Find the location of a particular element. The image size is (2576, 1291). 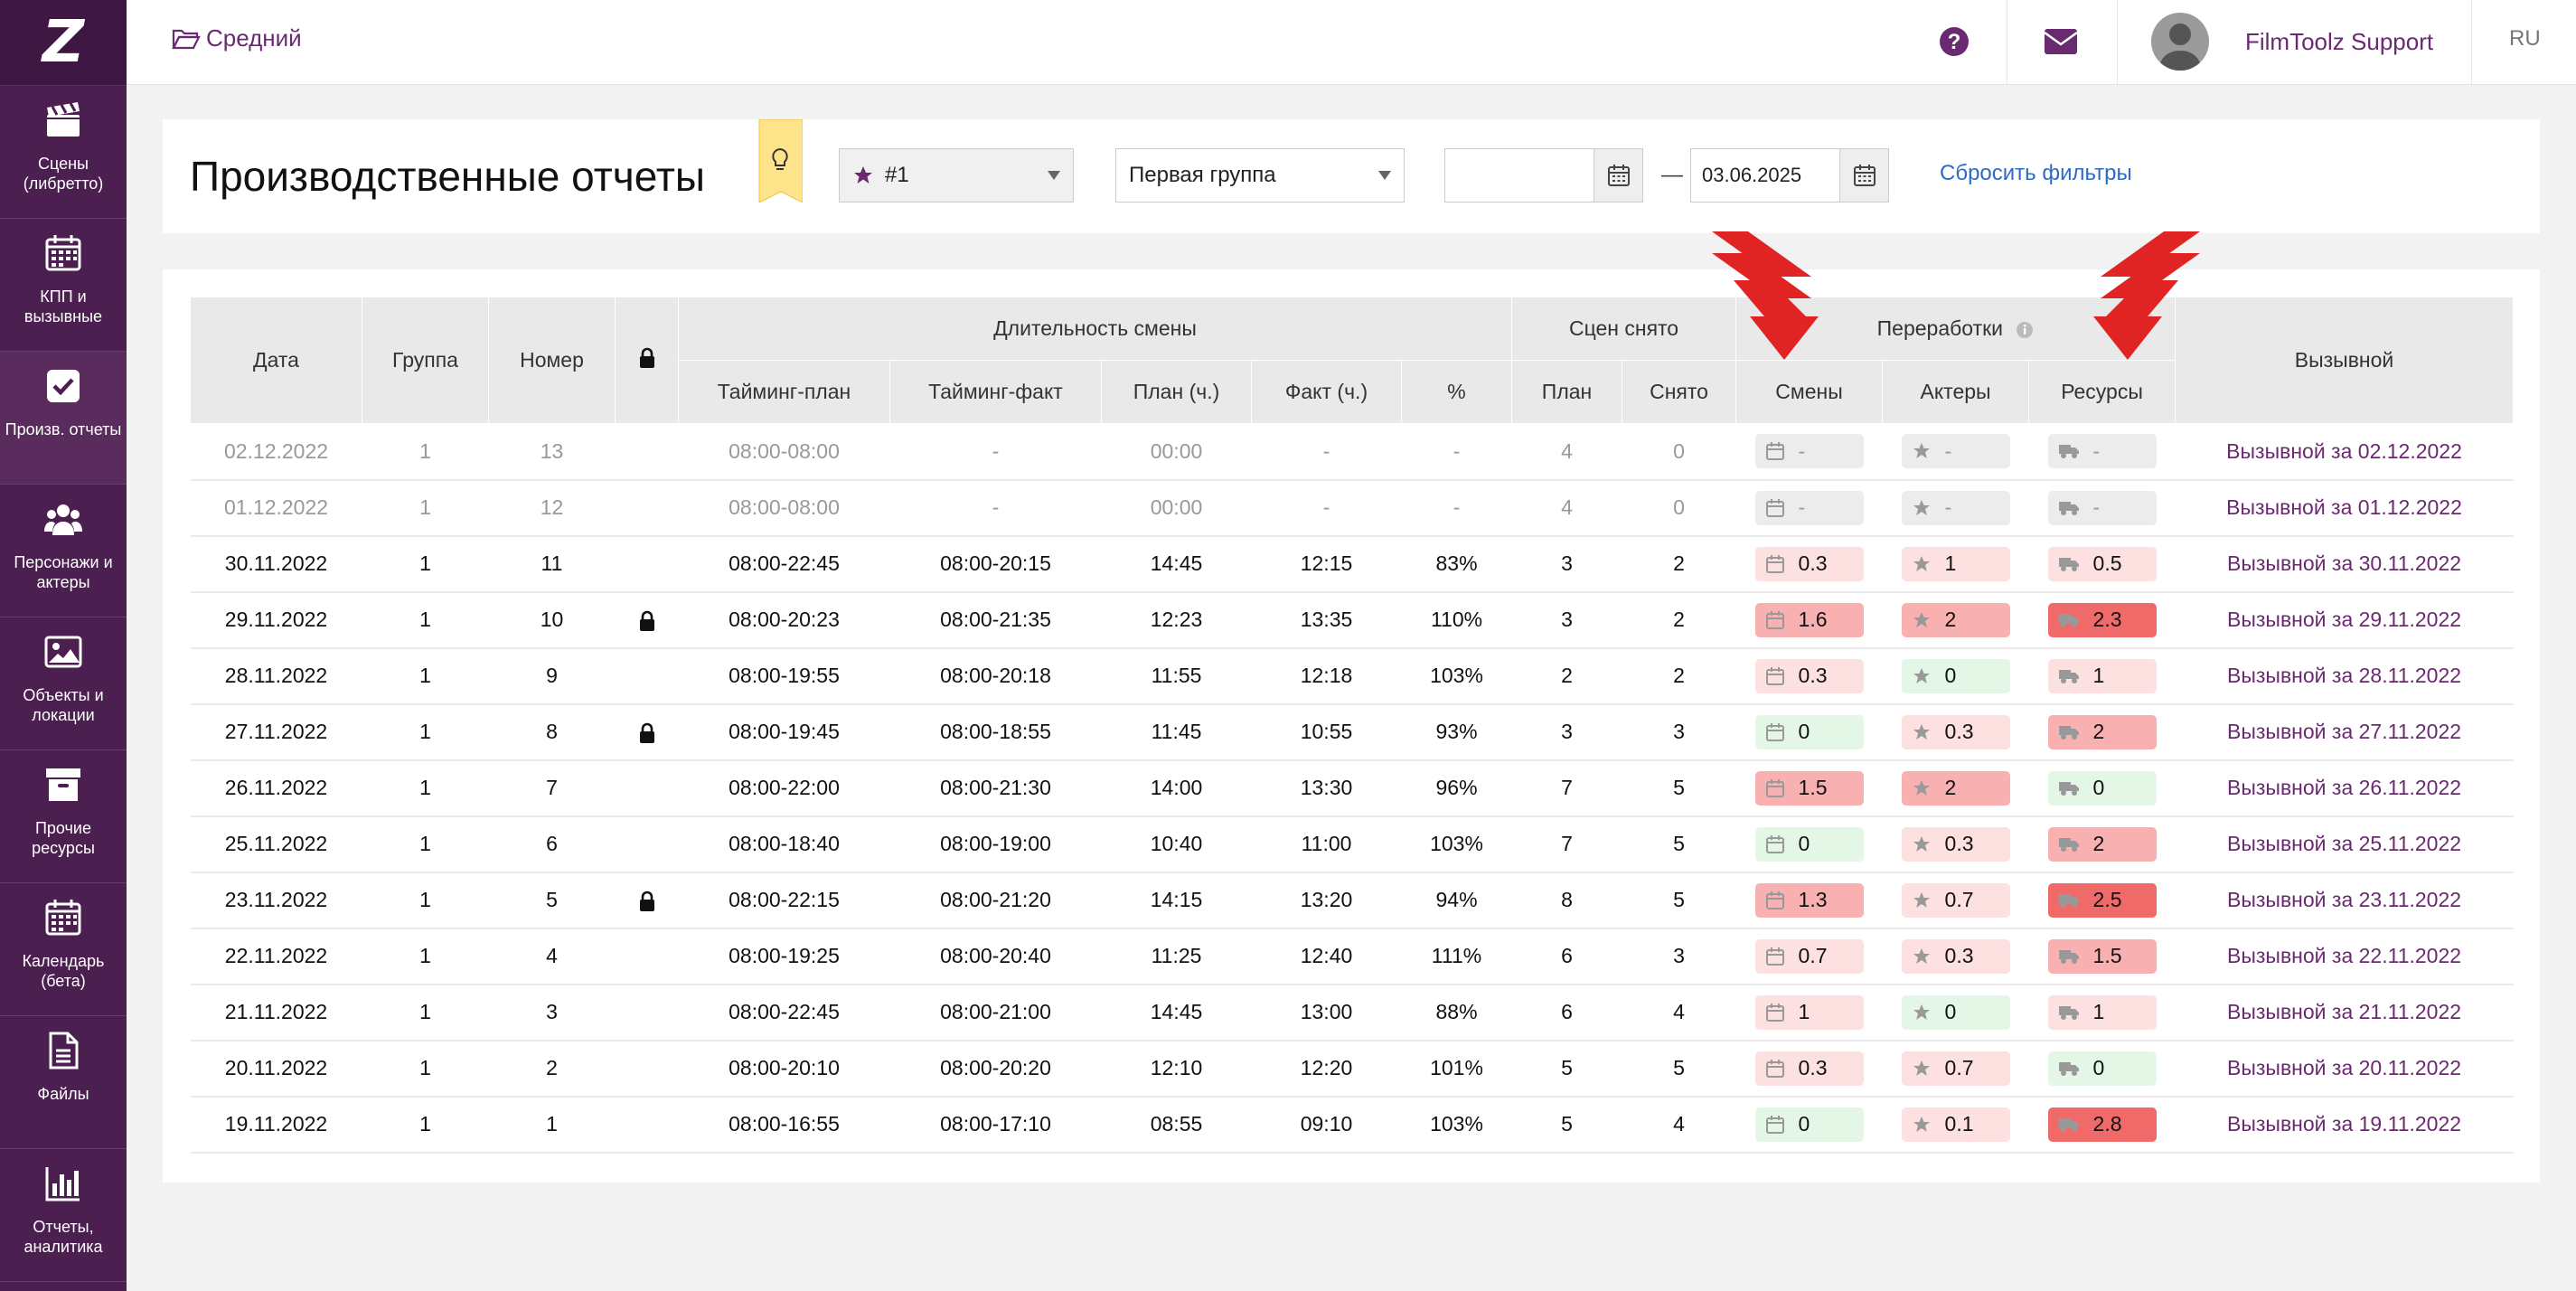

header-number: Номер is located at coordinates (552, 360).